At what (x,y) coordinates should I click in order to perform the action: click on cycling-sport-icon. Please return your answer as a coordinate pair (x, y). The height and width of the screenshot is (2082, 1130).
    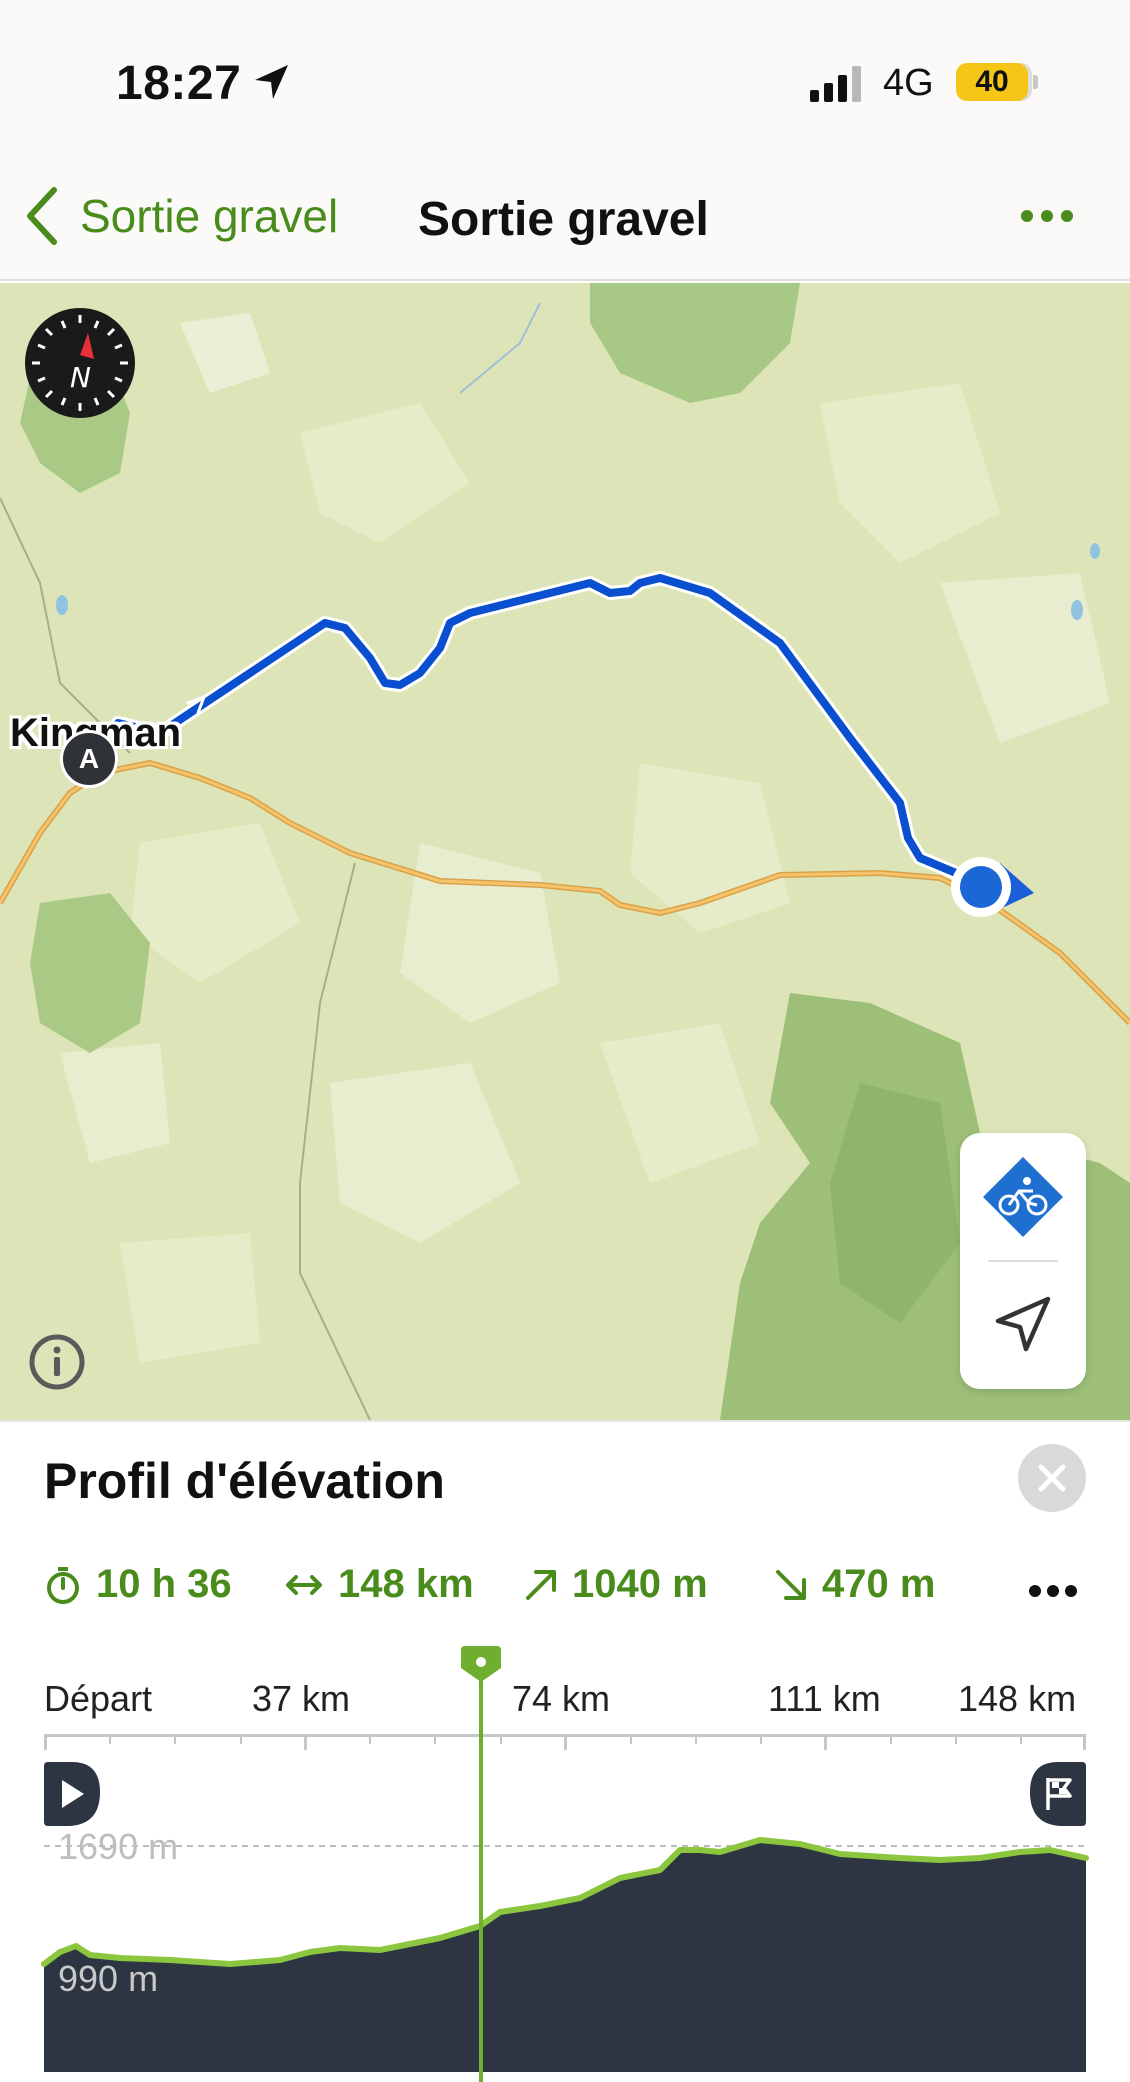
    Looking at the image, I should click on (1023, 1197).